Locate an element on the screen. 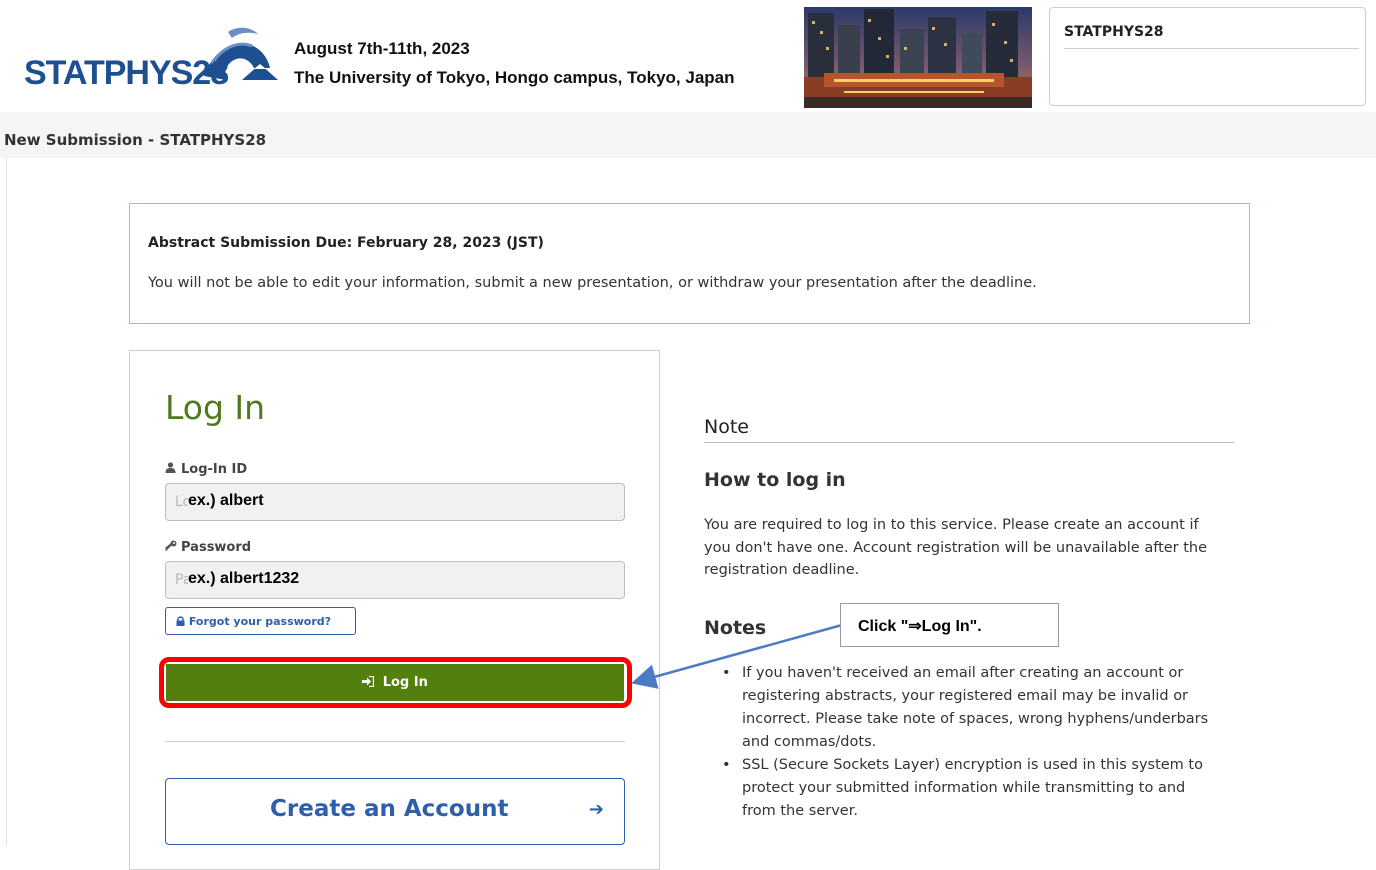 The image size is (1376, 870). password-label-text: Password is located at coordinates (216, 547).